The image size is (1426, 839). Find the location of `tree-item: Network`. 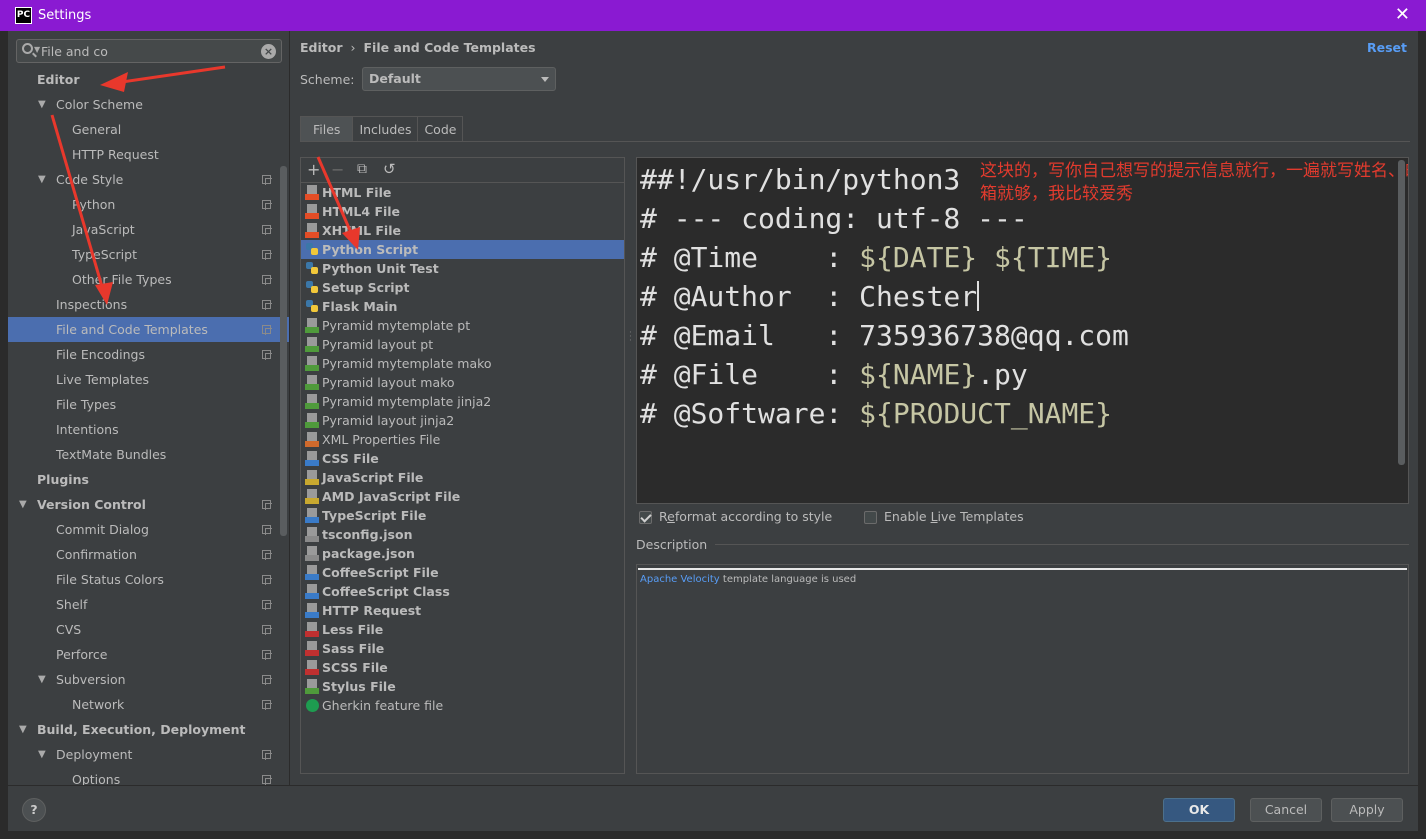

tree-item: Network is located at coordinates (148, 704).